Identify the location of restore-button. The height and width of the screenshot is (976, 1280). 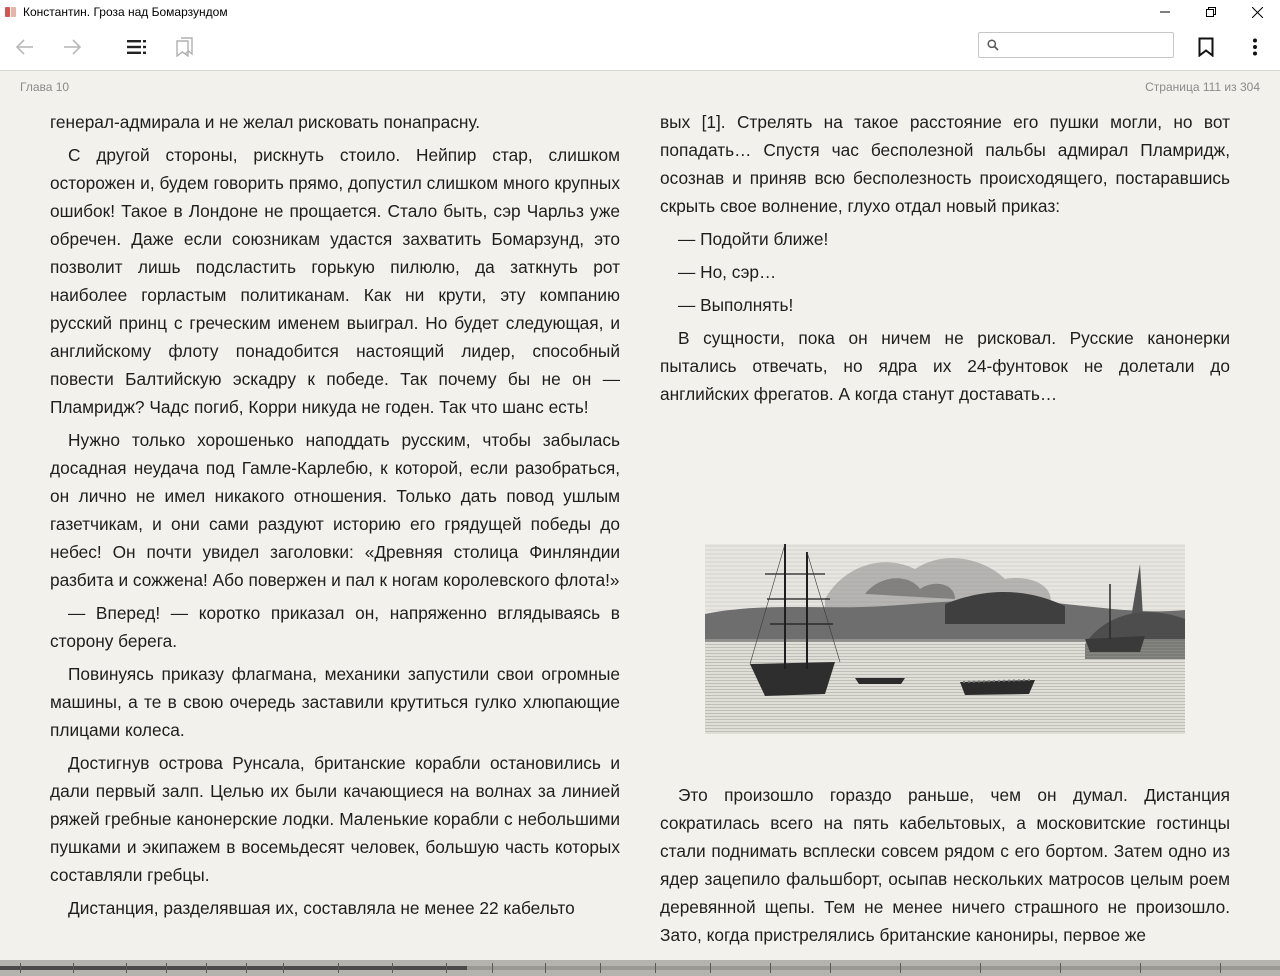
(1211, 12).